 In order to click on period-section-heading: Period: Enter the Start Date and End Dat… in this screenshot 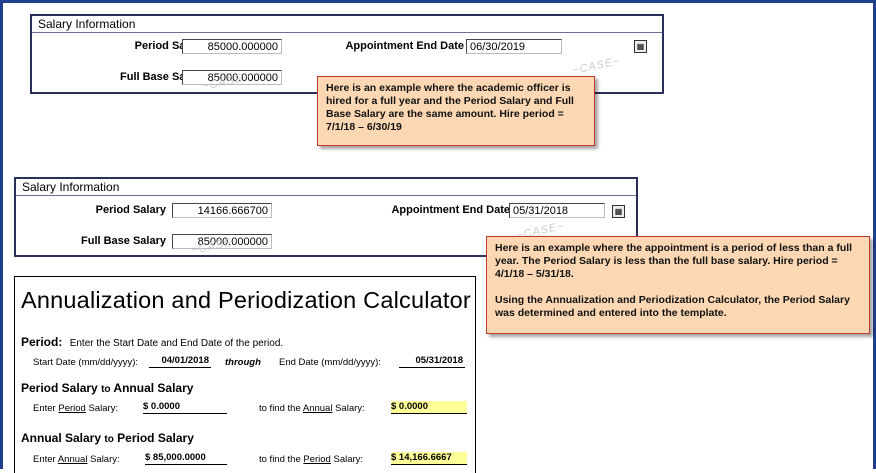, I will do `click(152, 342)`.